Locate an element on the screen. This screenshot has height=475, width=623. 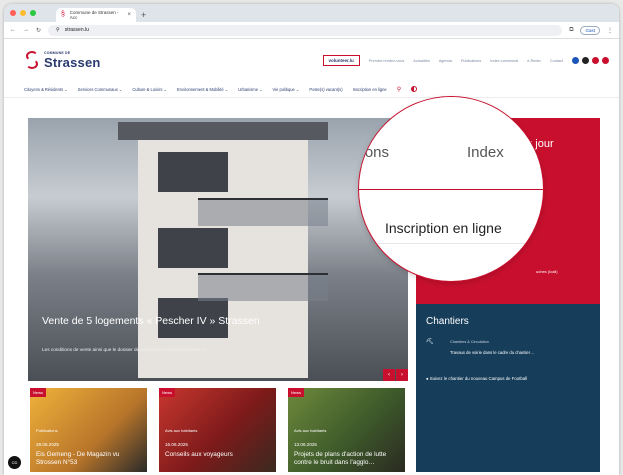
youtube-icon is located at coordinates (595, 60).